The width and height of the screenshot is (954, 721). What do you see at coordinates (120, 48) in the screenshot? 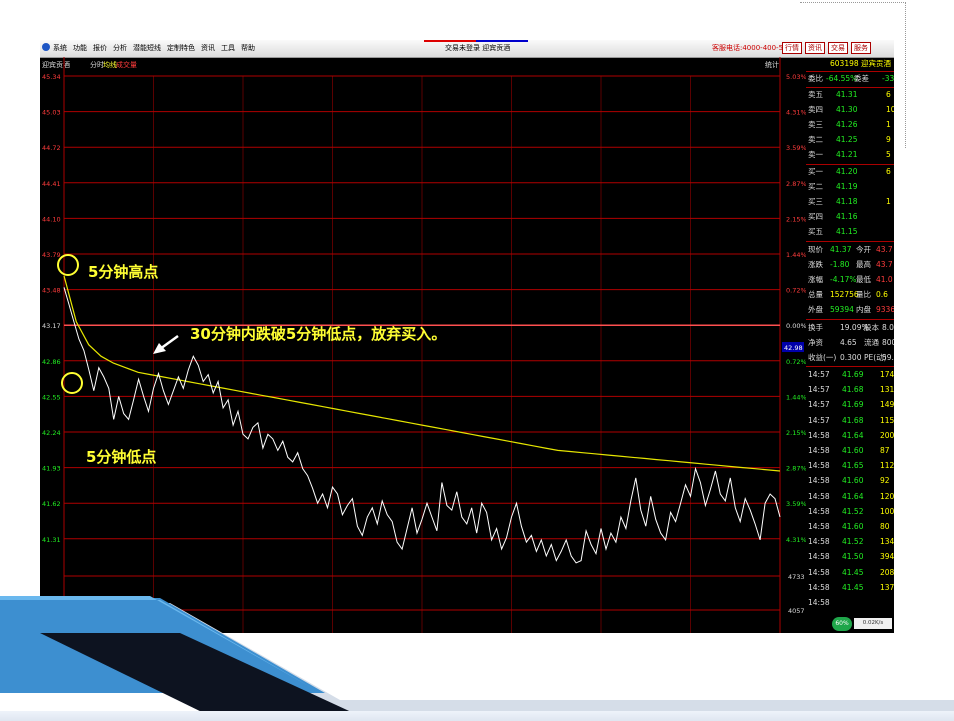
I see `menu-item-3: 分析` at bounding box center [120, 48].